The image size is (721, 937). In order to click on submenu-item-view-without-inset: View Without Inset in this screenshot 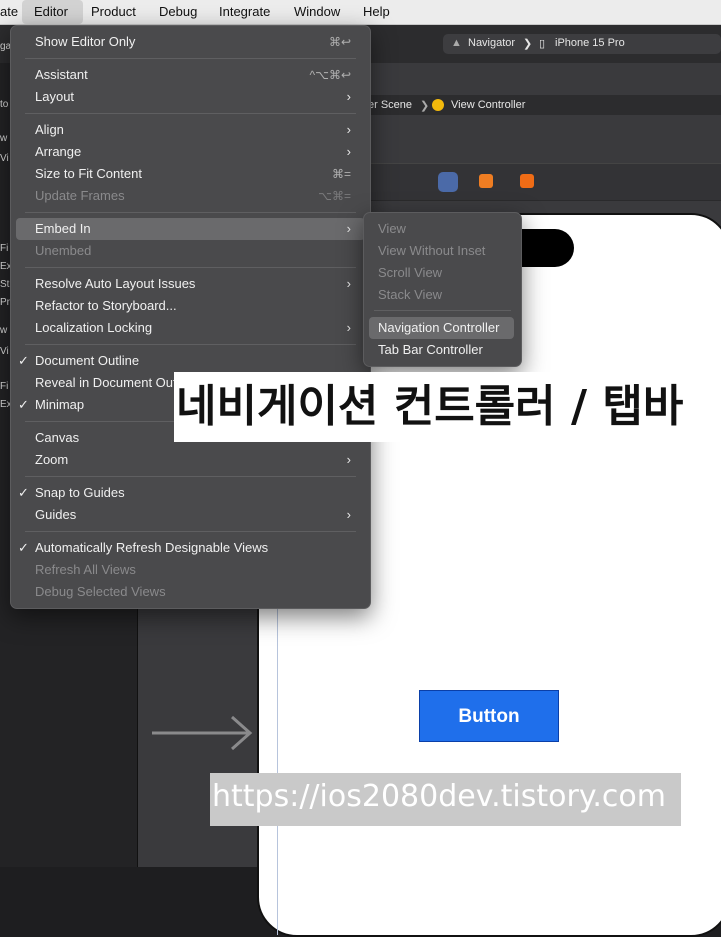, I will do `click(441, 251)`.